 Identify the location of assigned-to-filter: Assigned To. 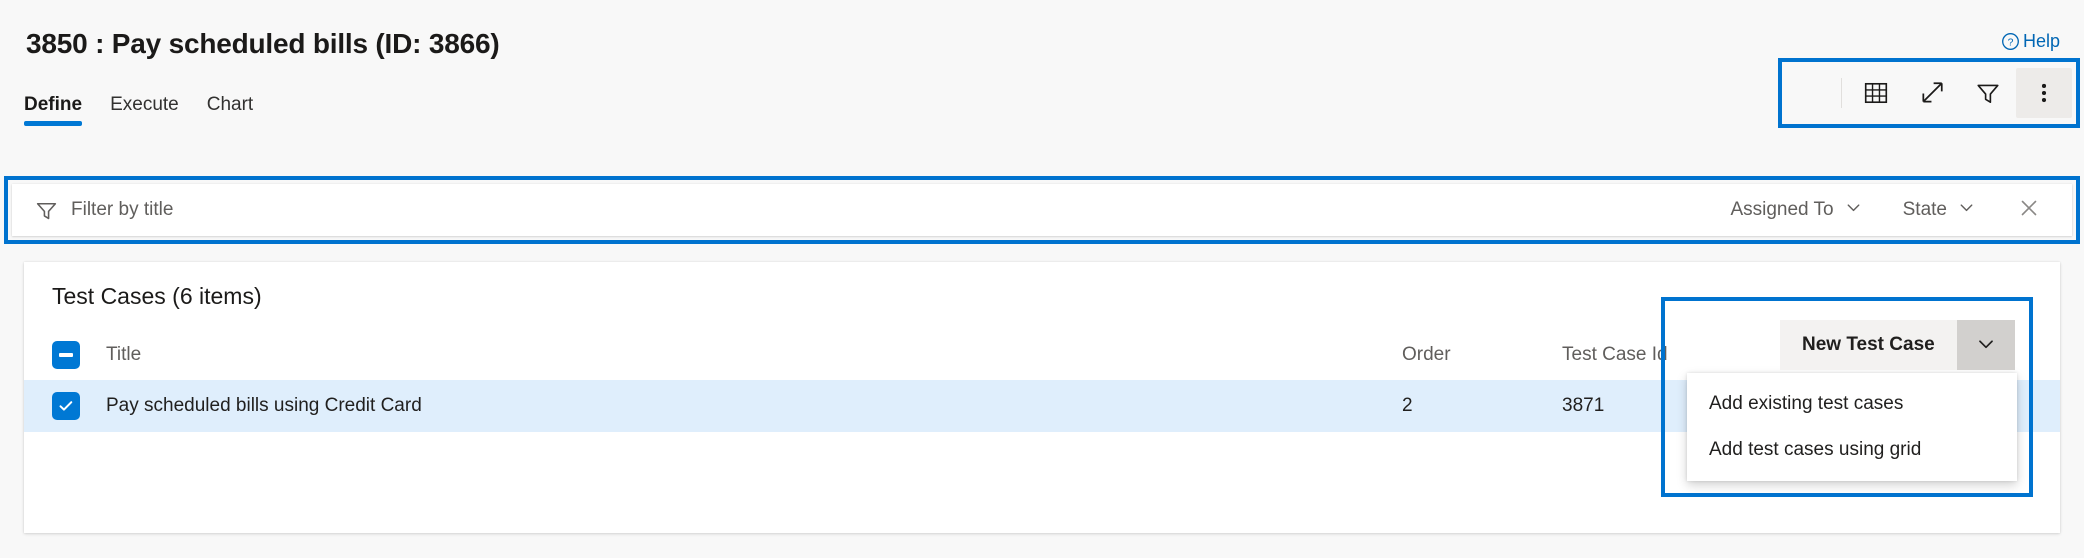
(1796, 210).